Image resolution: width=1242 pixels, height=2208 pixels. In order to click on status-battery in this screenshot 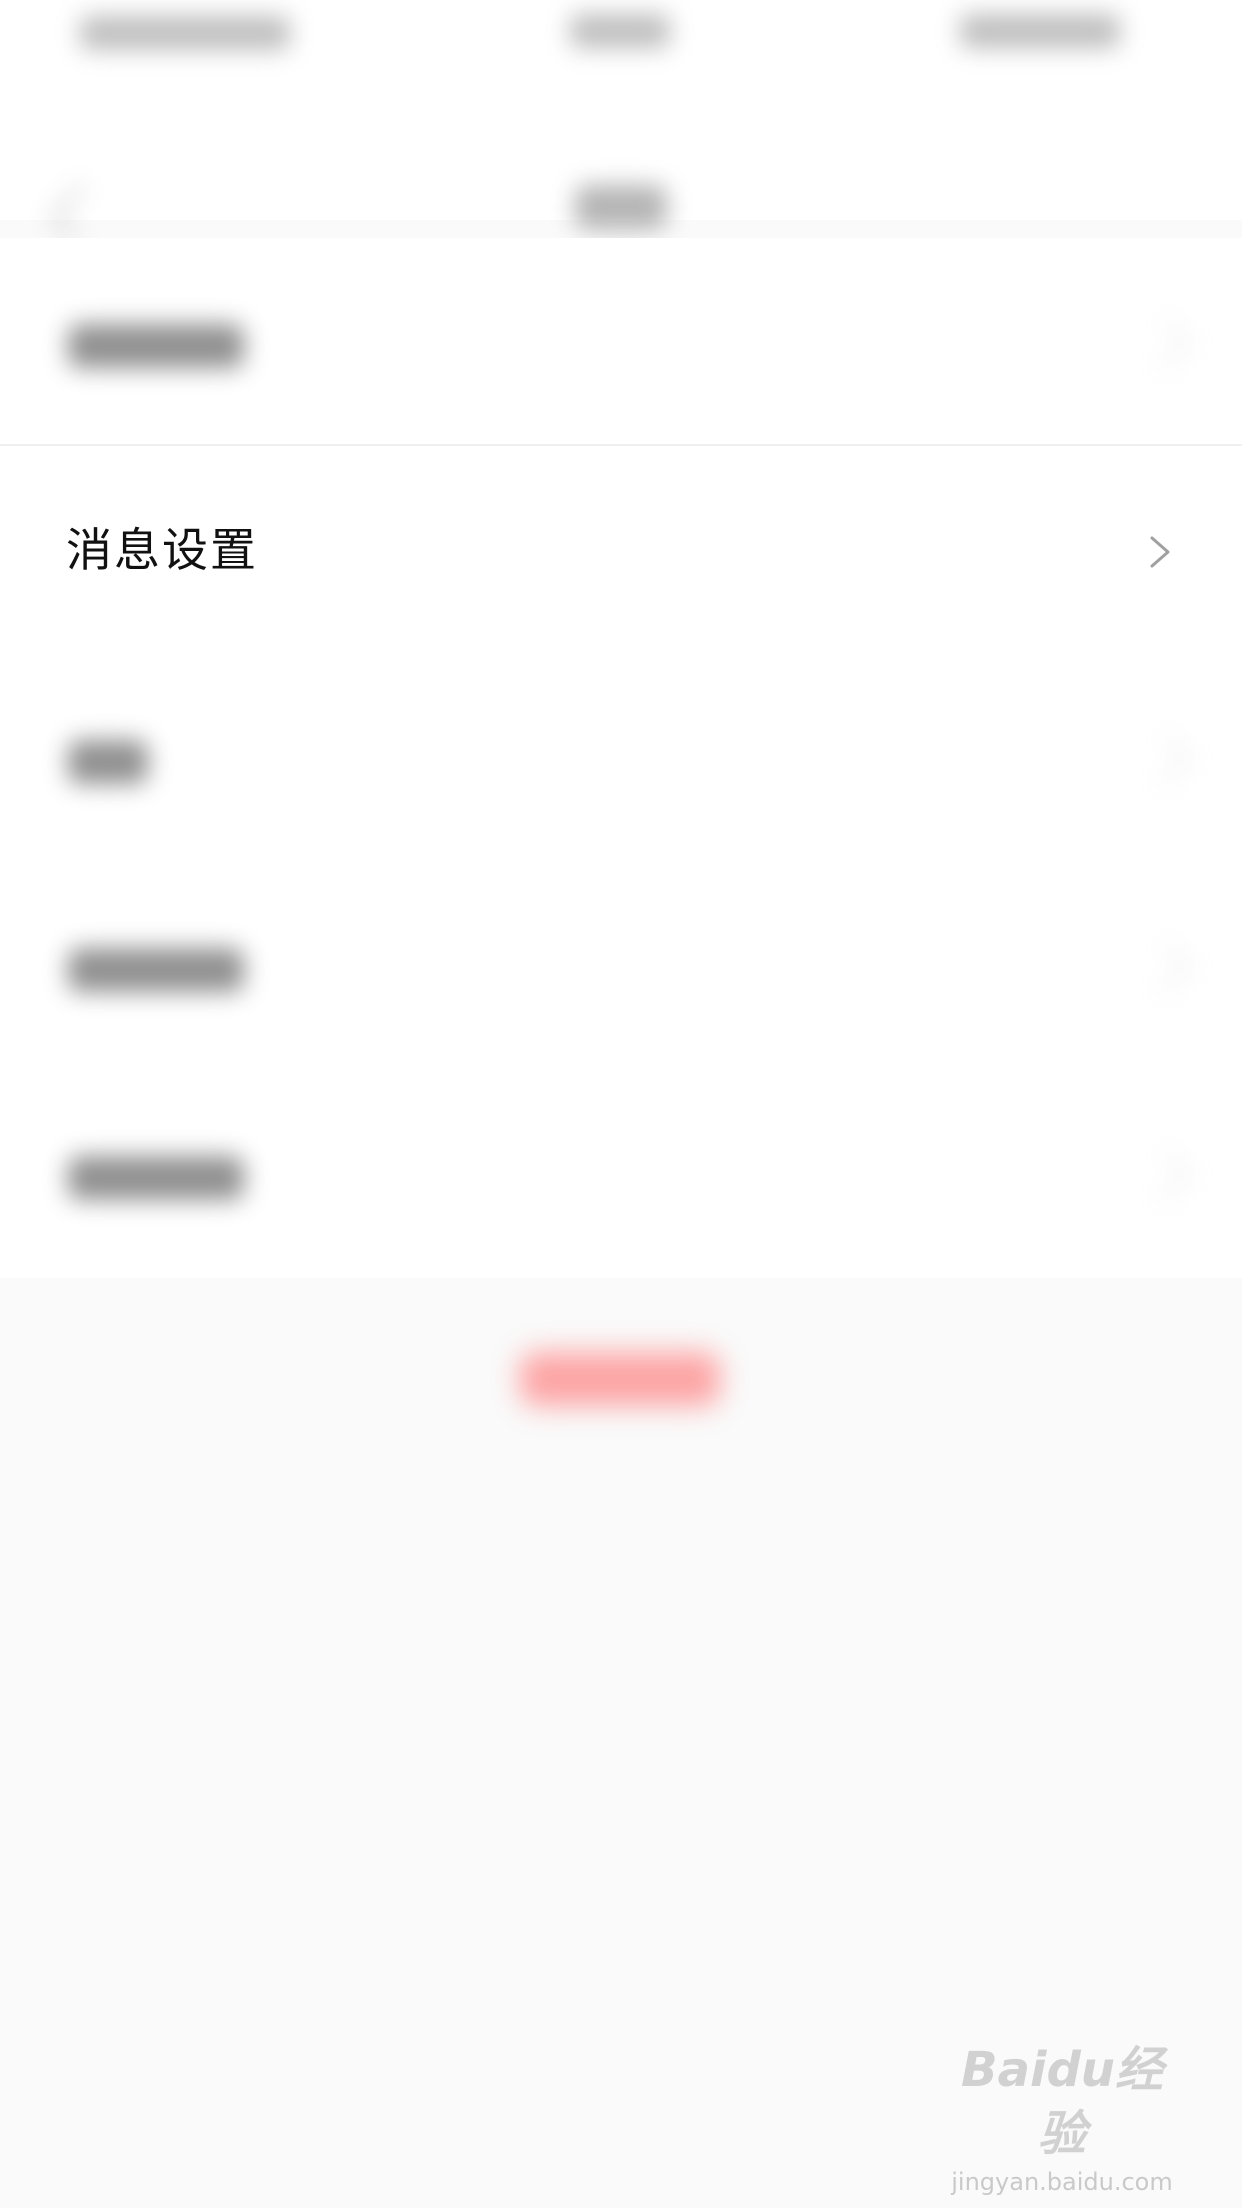, I will do `click(1040, 31)`.